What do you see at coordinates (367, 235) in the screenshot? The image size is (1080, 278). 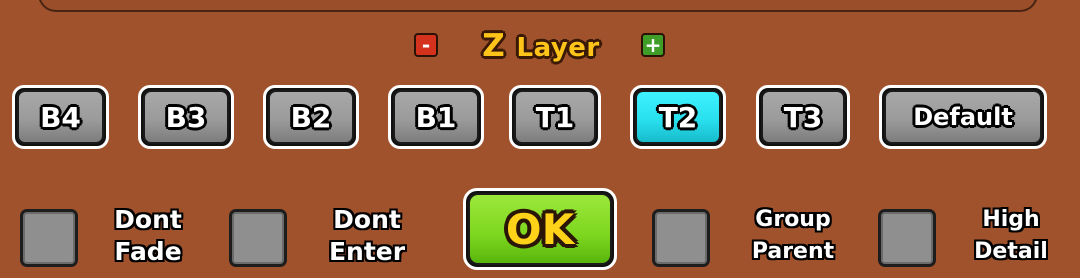 I see `dont-enter-label: Dont Enter` at bounding box center [367, 235].